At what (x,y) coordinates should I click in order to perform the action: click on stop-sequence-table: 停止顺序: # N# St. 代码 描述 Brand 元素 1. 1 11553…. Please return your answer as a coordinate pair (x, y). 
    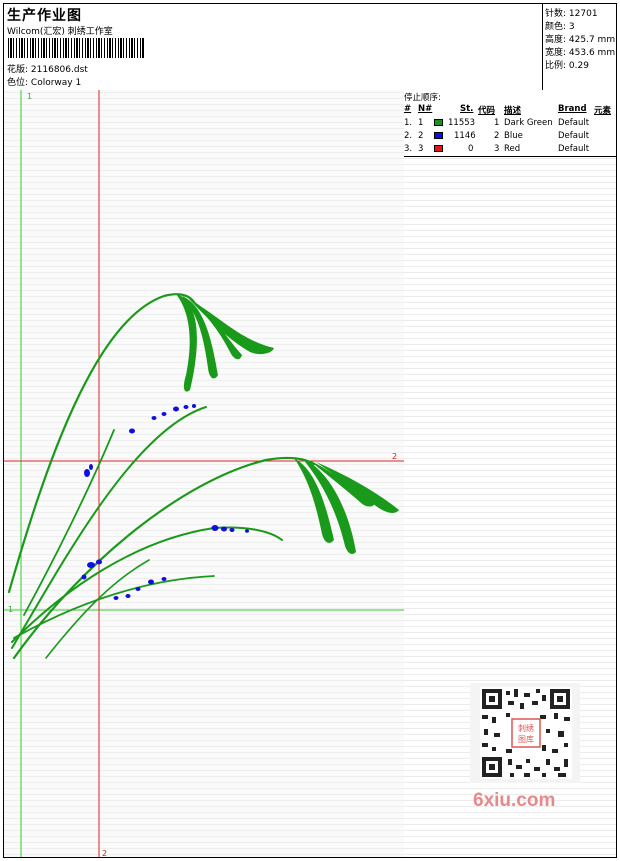
    Looking at the image, I should click on (510, 123).